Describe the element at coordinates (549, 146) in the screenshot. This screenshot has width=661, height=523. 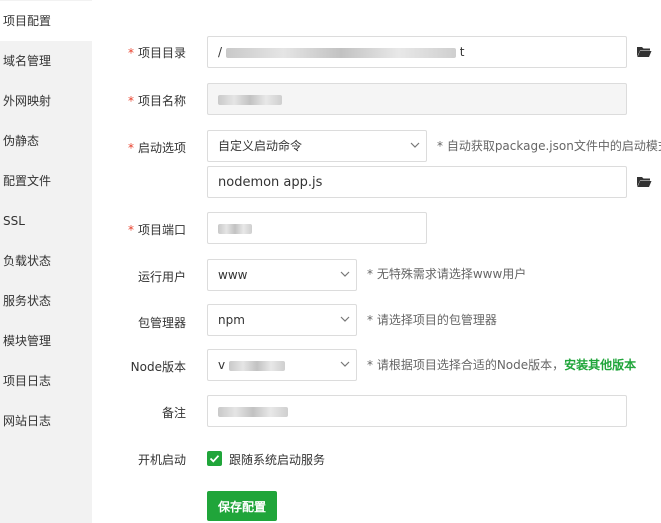
I see `start-option-hint: * 自动获取package.json文件中的启动模式` at that location.